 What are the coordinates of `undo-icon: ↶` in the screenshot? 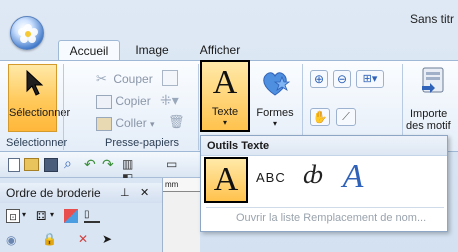 It's located at (92, 165).